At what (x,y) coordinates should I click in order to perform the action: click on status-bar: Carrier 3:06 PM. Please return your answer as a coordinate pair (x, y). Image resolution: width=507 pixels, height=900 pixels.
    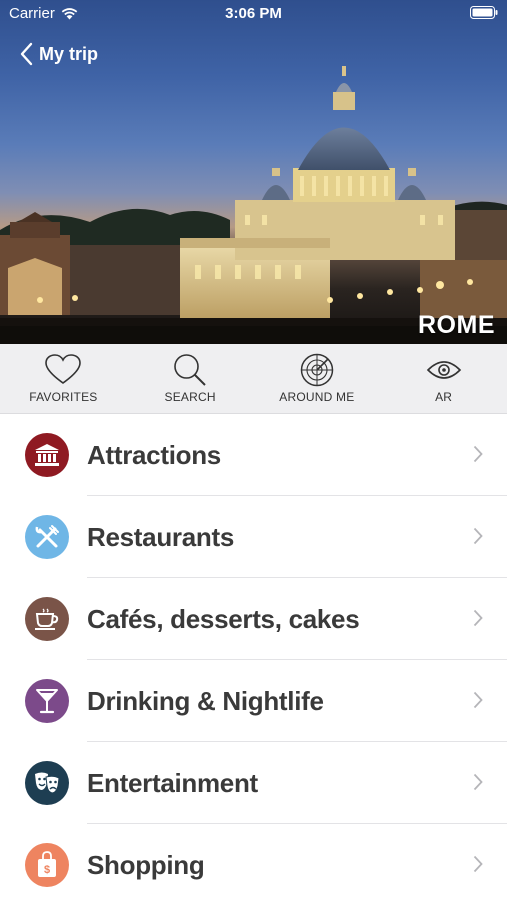
    Looking at the image, I should click on (253, 14).